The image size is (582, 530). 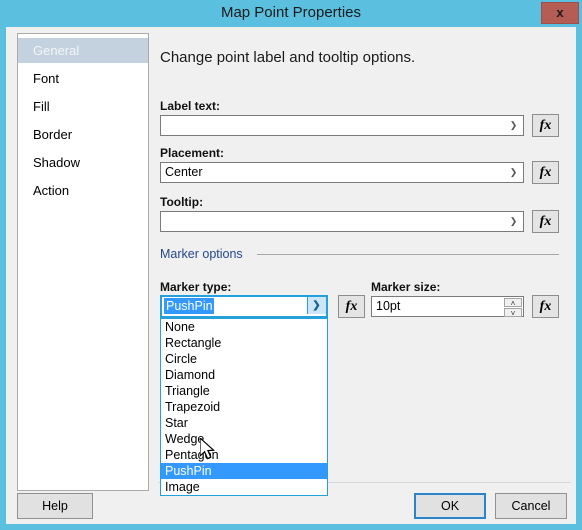 What do you see at coordinates (182, 202) in the screenshot?
I see `tooltip-label: Tooltip:` at bounding box center [182, 202].